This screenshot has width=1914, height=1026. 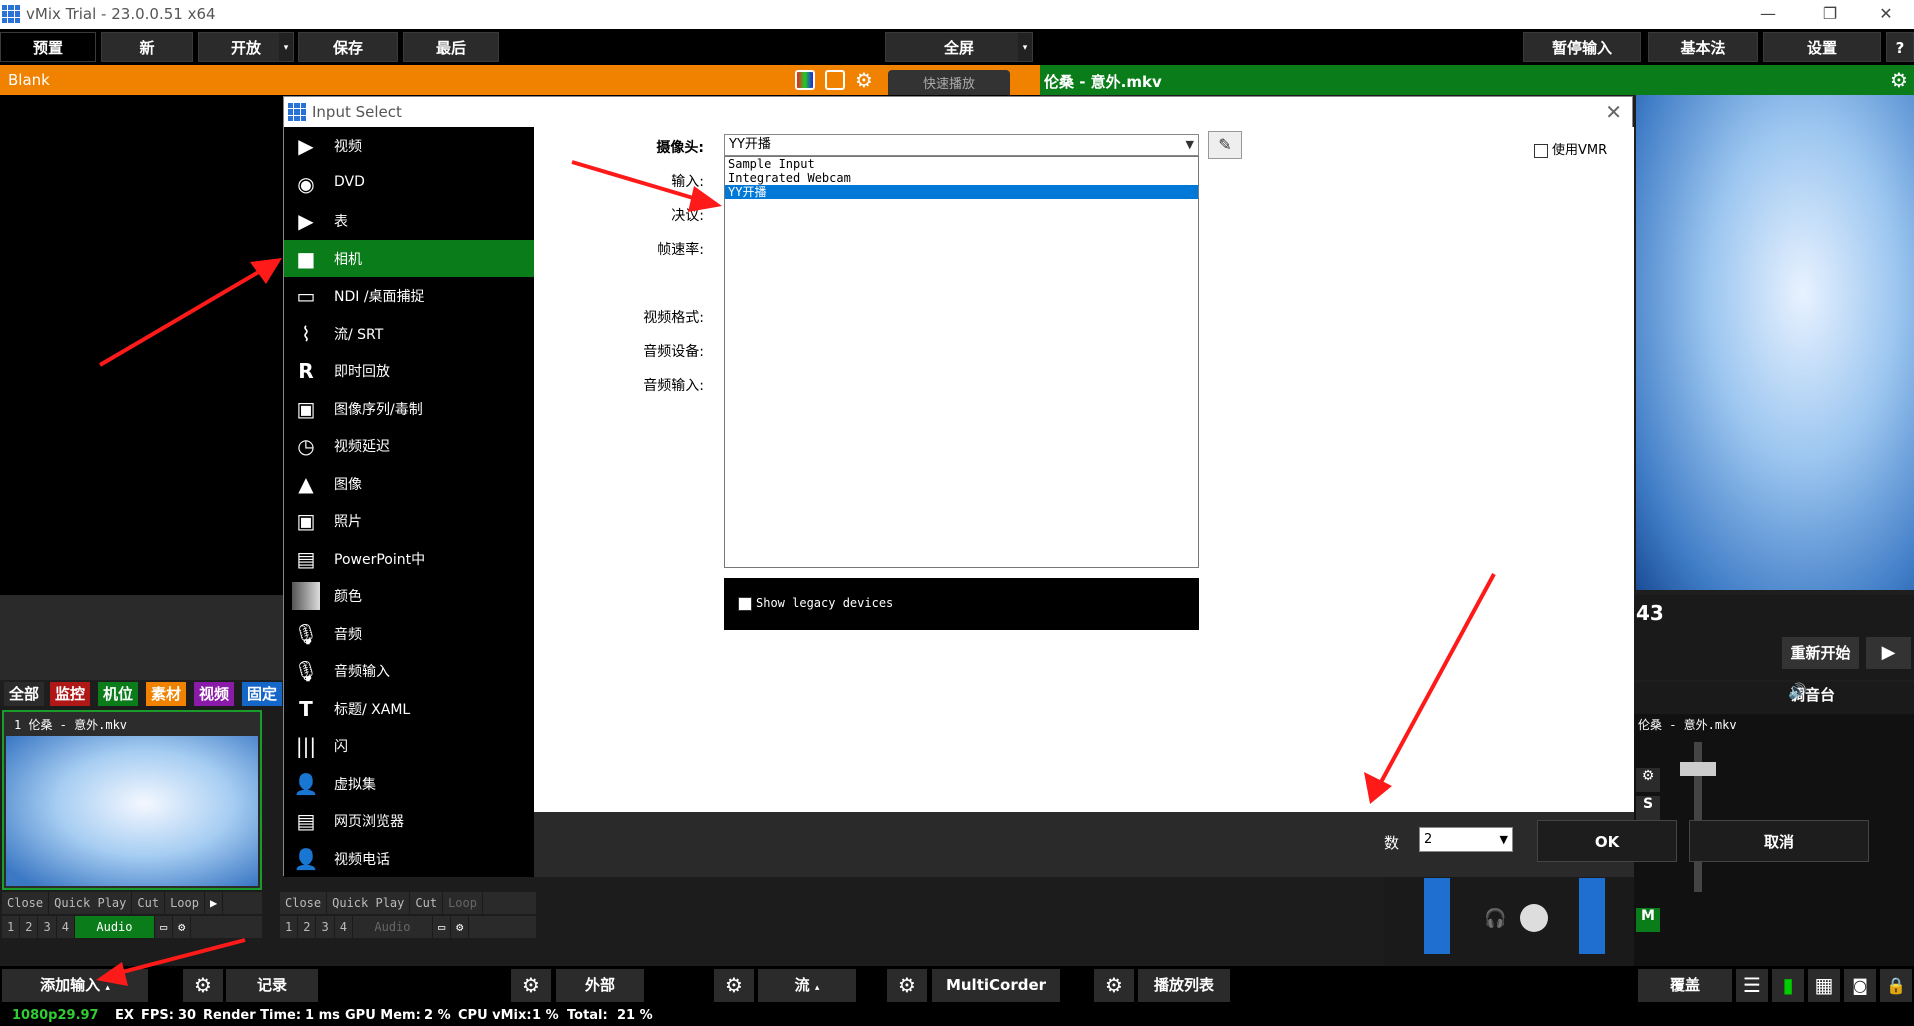 What do you see at coordinates (949, 82) in the screenshot?
I see `quick-play-tab: 快速播放` at bounding box center [949, 82].